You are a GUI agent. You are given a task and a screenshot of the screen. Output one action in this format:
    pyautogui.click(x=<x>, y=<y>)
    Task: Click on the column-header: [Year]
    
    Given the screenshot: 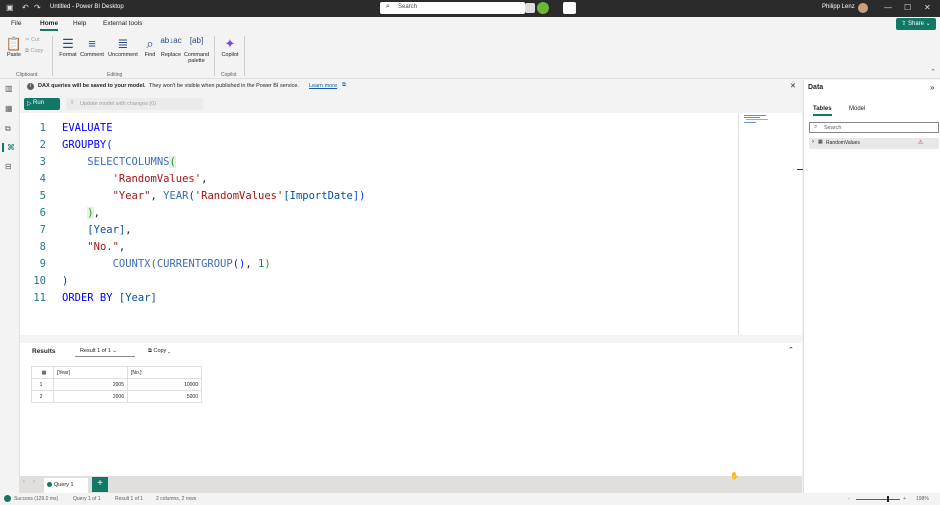 What is the action you would take?
    pyautogui.click(x=90, y=372)
    